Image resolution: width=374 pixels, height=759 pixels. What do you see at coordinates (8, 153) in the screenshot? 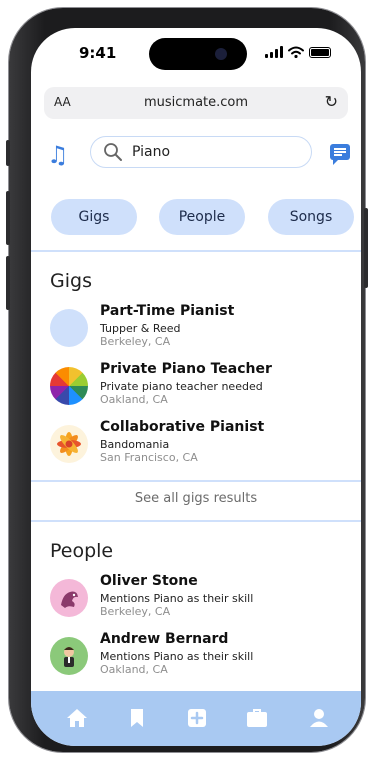
I see `mute-switch` at bounding box center [8, 153].